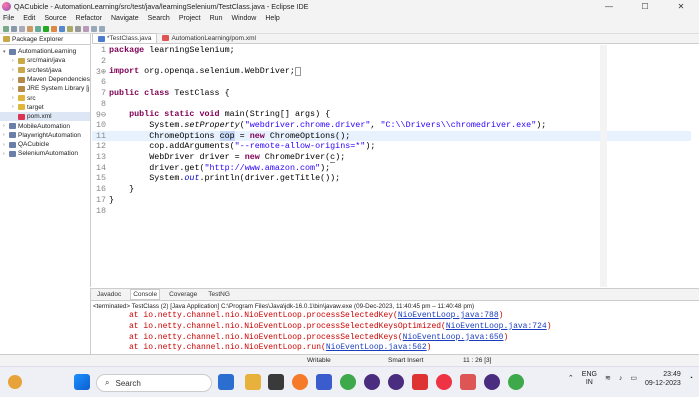  What do you see at coordinates (216, 18) in the screenshot?
I see `menu-run: Run` at bounding box center [216, 18].